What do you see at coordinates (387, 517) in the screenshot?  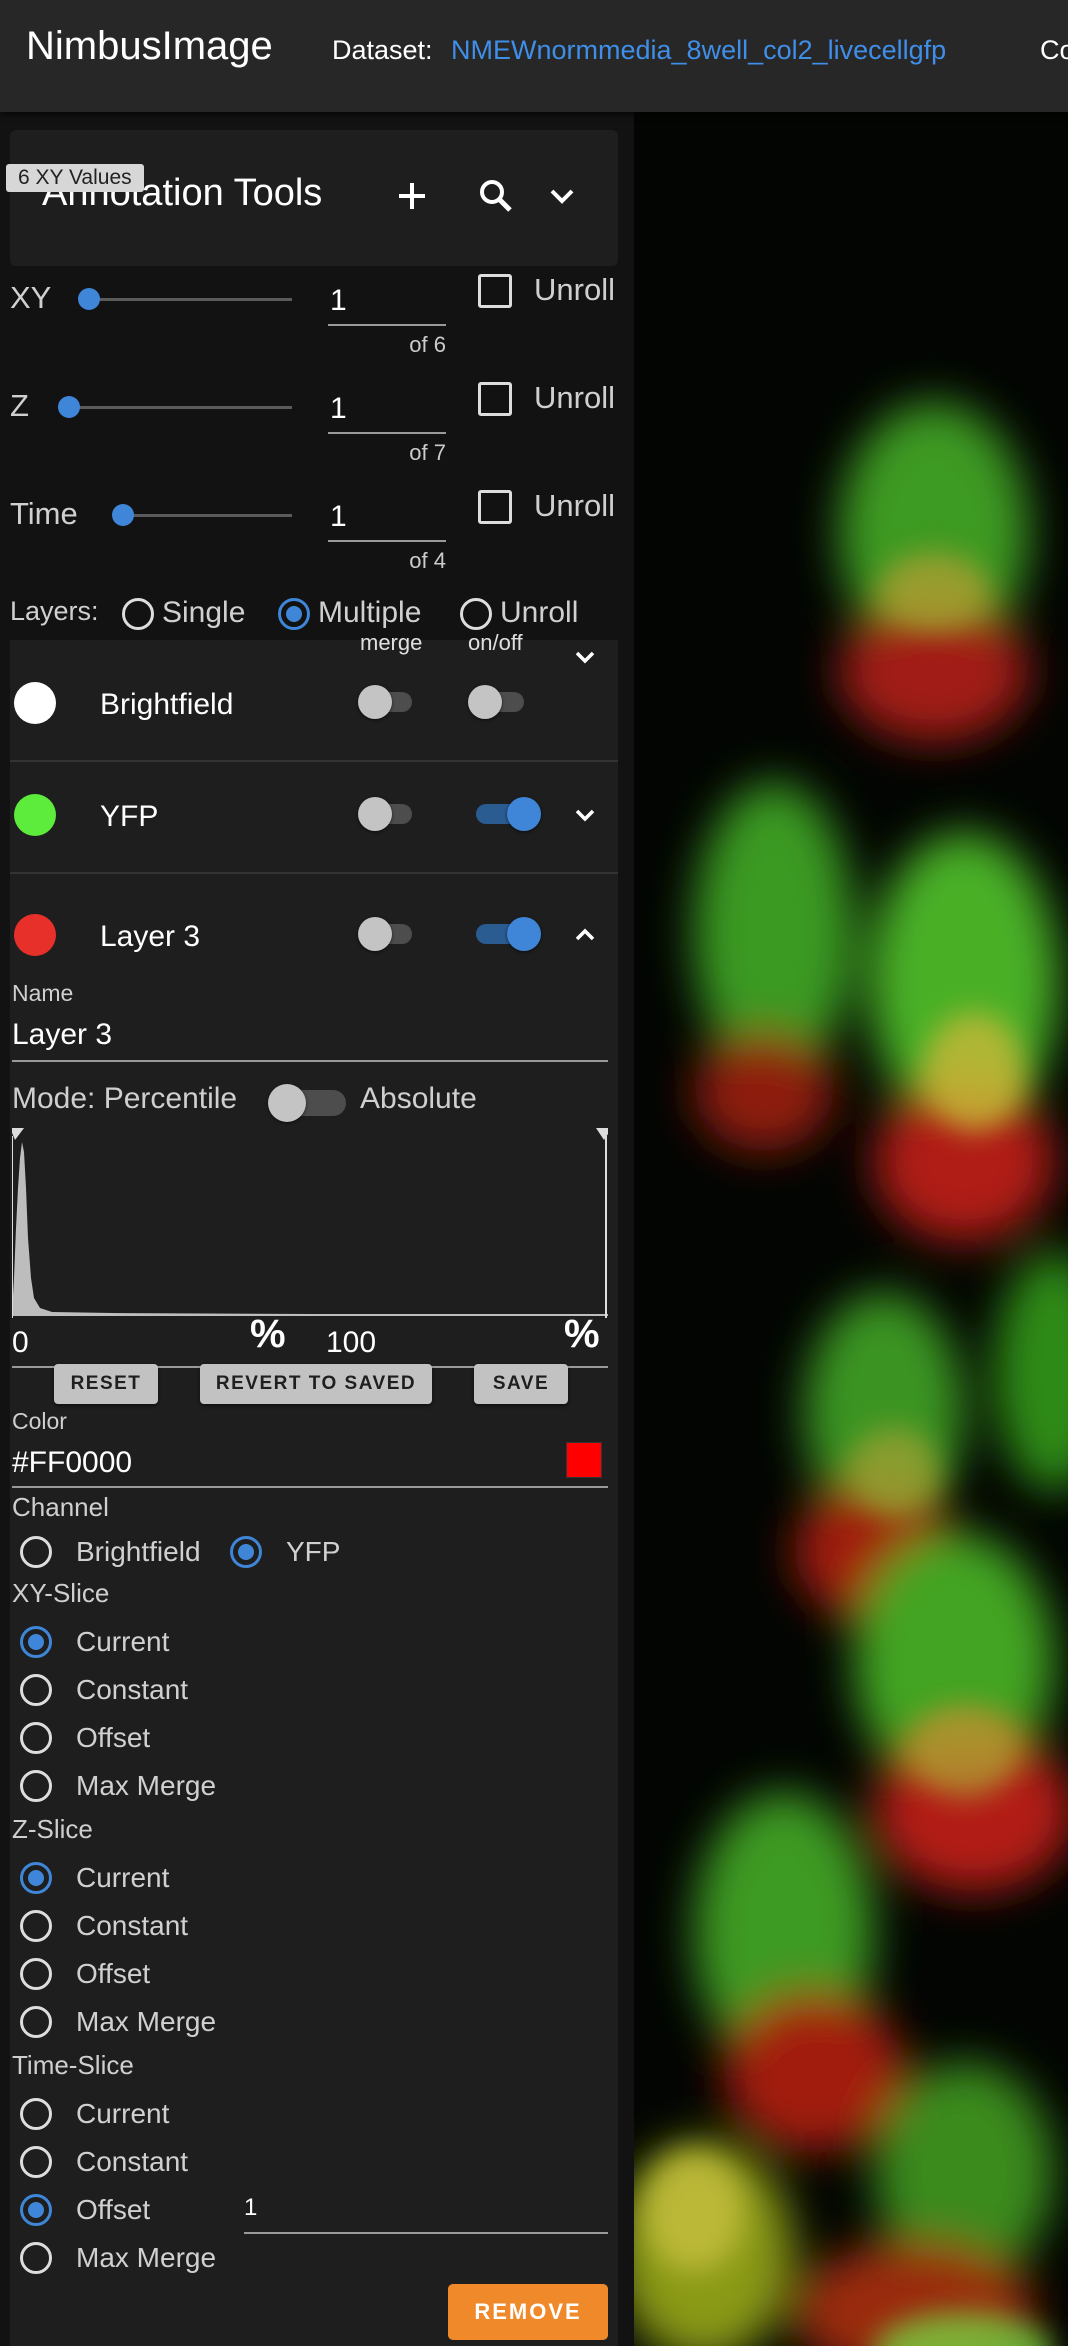 I see `time-value-input: 1` at bounding box center [387, 517].